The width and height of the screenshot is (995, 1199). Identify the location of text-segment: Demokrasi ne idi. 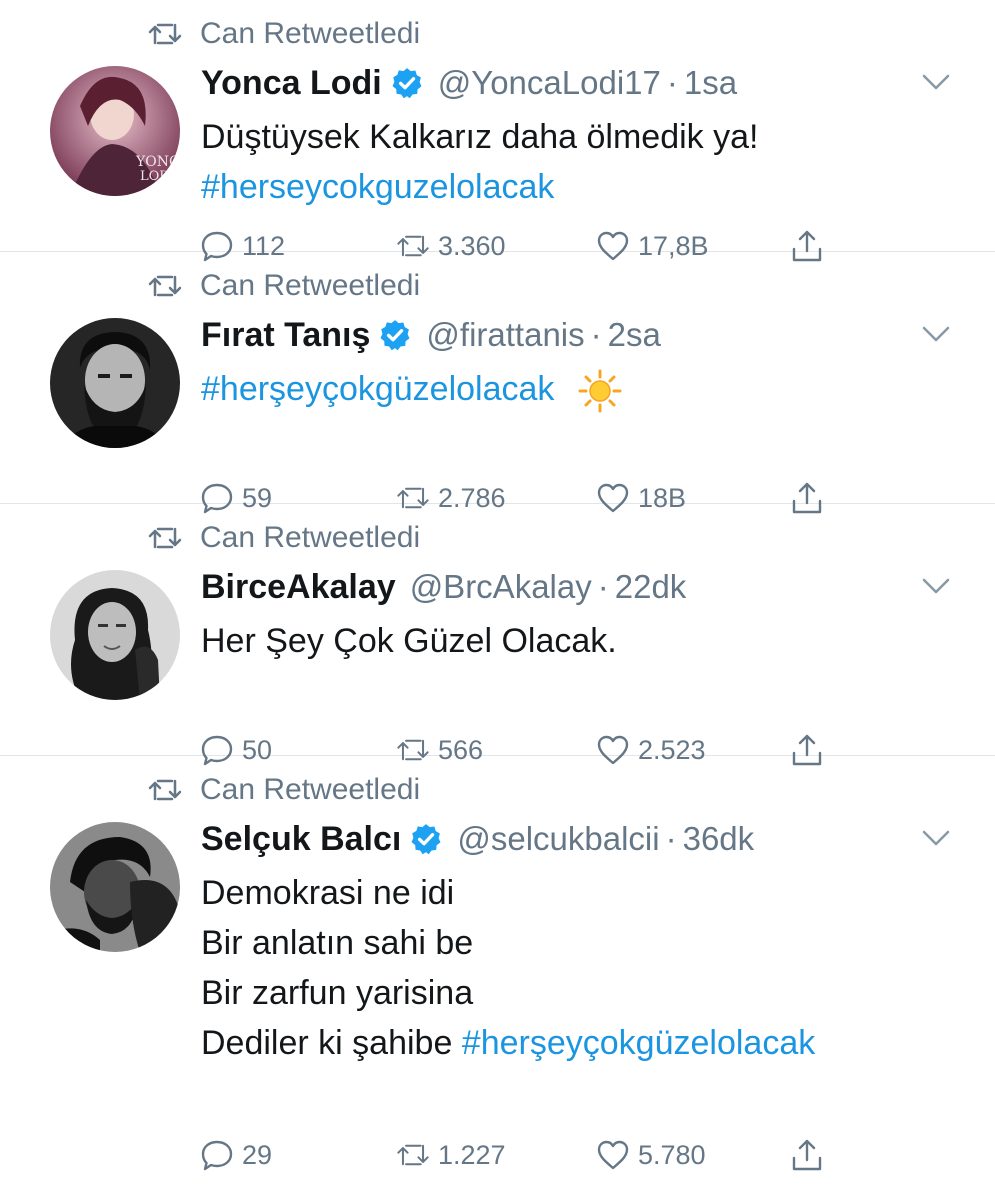
(328, 893).